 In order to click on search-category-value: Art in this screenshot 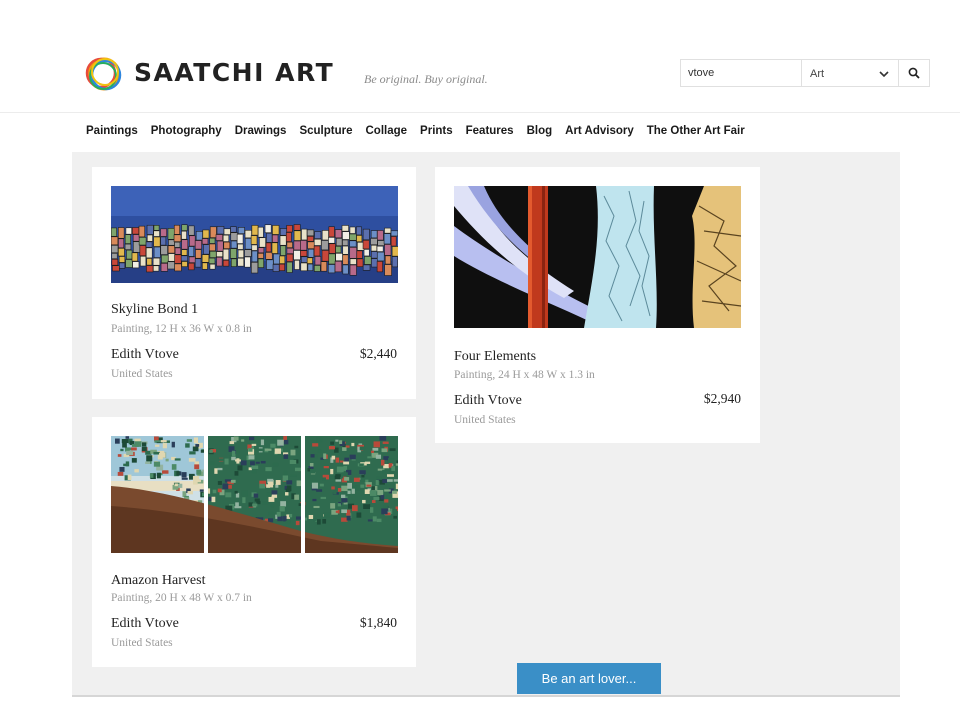, I will do `click(817, 74)`.